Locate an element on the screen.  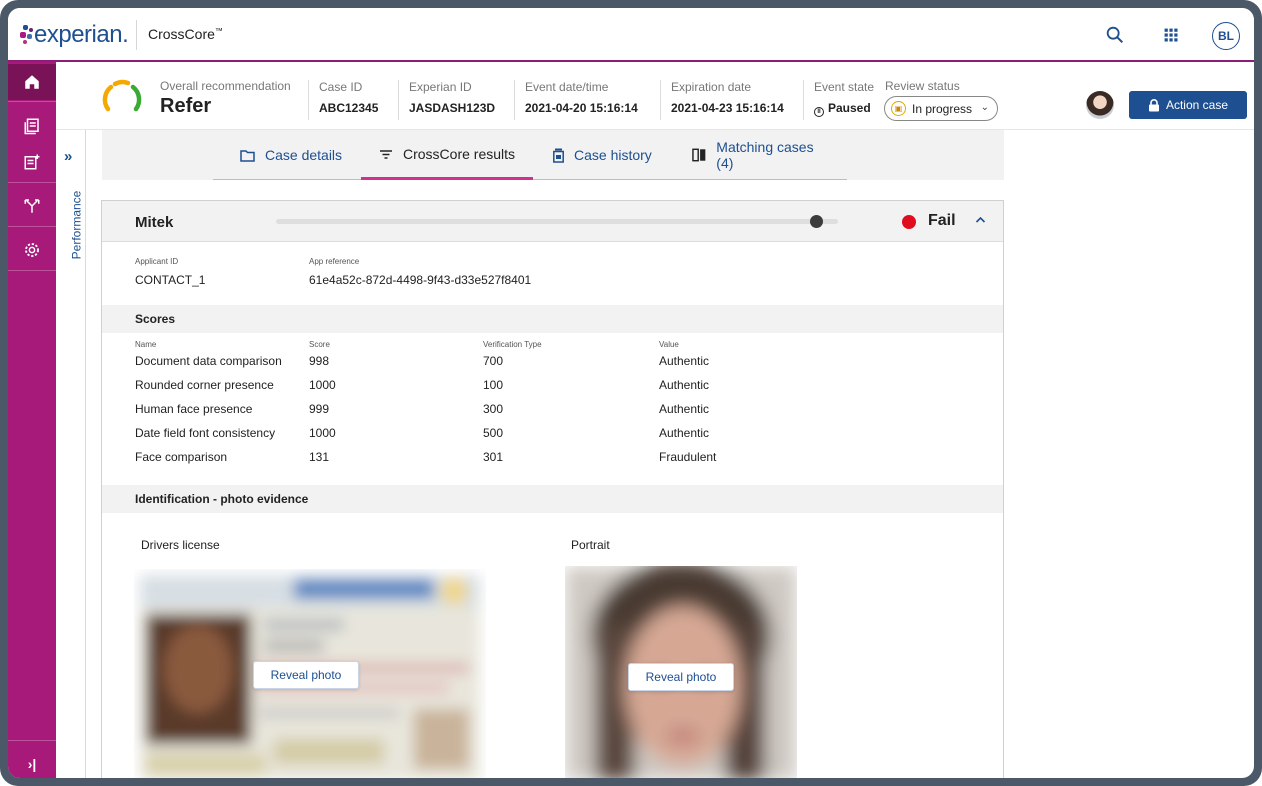
score-row: Face comparison 131 301 Fraudulent is located at coordinates (426, 457).